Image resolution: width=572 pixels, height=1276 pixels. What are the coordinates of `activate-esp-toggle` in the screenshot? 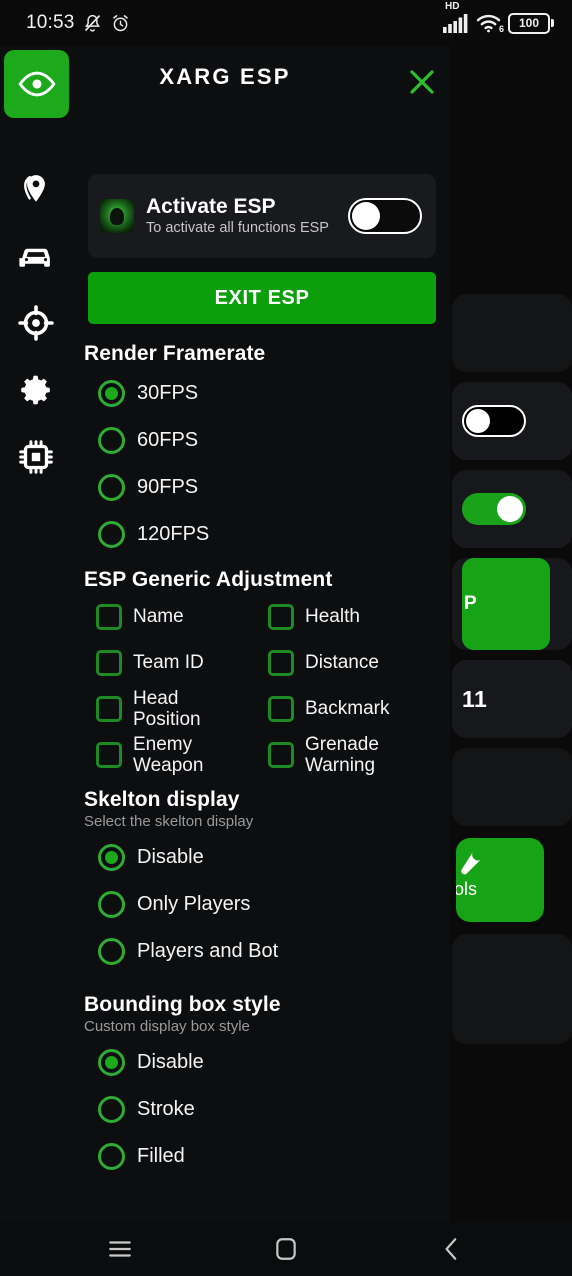 It's located at (385, 216).